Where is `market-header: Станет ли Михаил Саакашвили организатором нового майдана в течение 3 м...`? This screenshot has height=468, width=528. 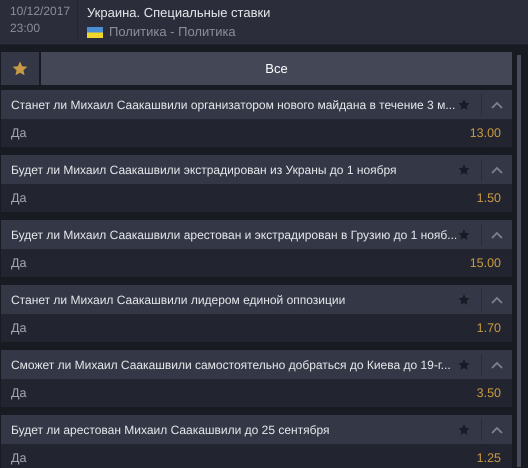
market-header: Станет ли Михаил Саакашвили организатором нового майдана в течение 3 м... is located at coordinates (256, 105).